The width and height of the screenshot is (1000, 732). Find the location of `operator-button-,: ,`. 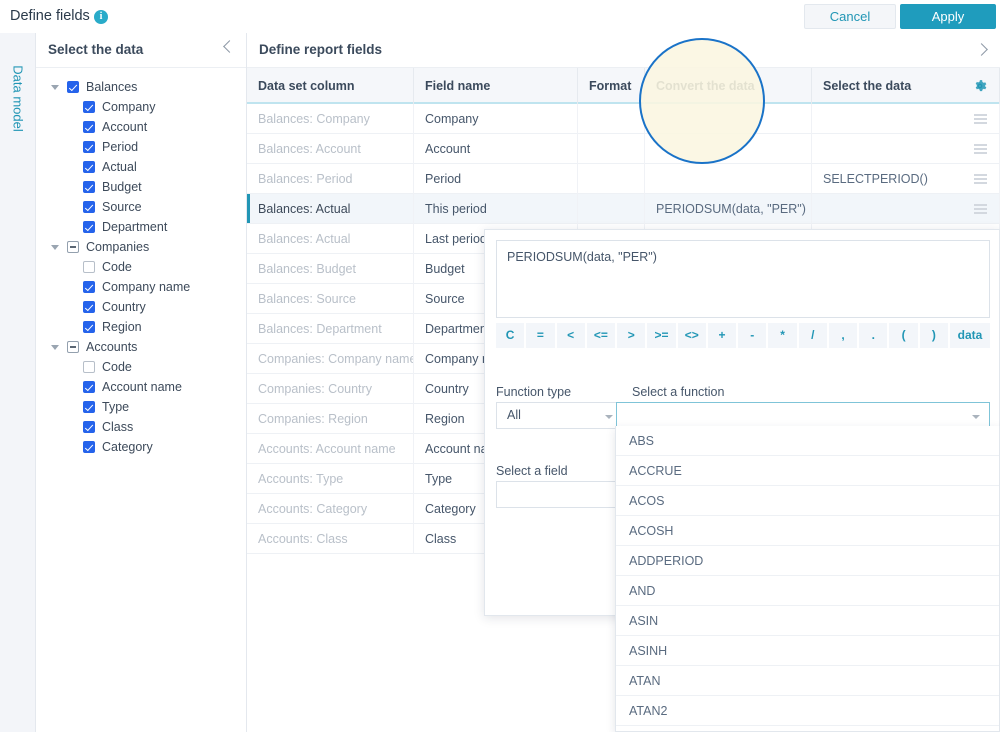

operator-button-,: , is located at coordinates (843, 335).